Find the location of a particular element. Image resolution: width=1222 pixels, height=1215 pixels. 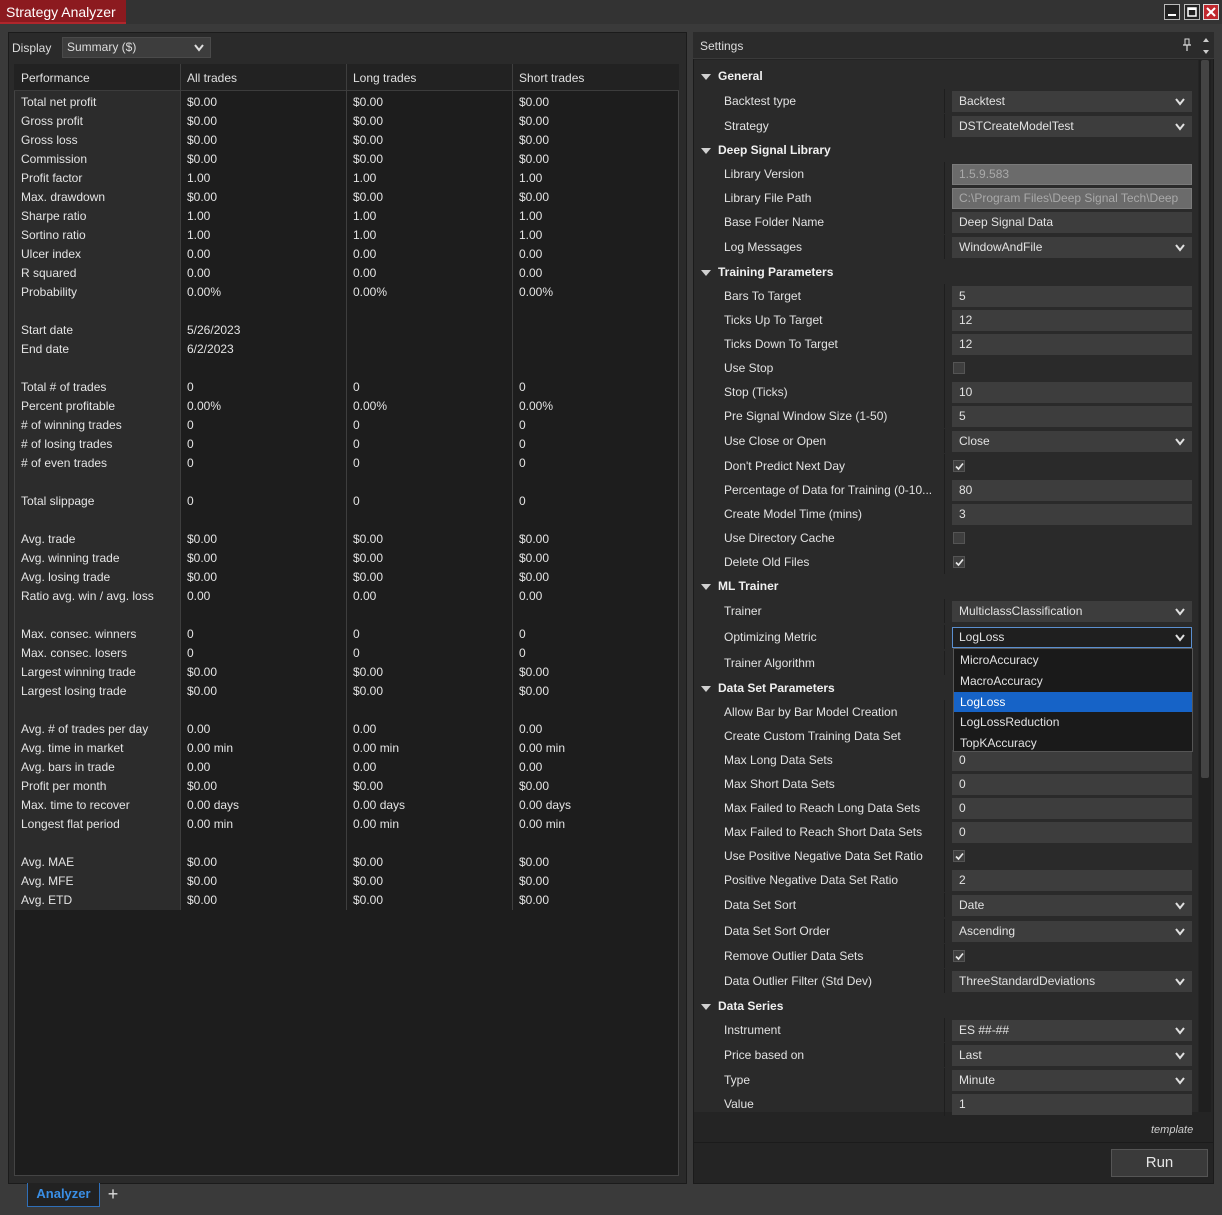

ticks-down-to-target-input: 12 is located at coordinates (1072, 344).